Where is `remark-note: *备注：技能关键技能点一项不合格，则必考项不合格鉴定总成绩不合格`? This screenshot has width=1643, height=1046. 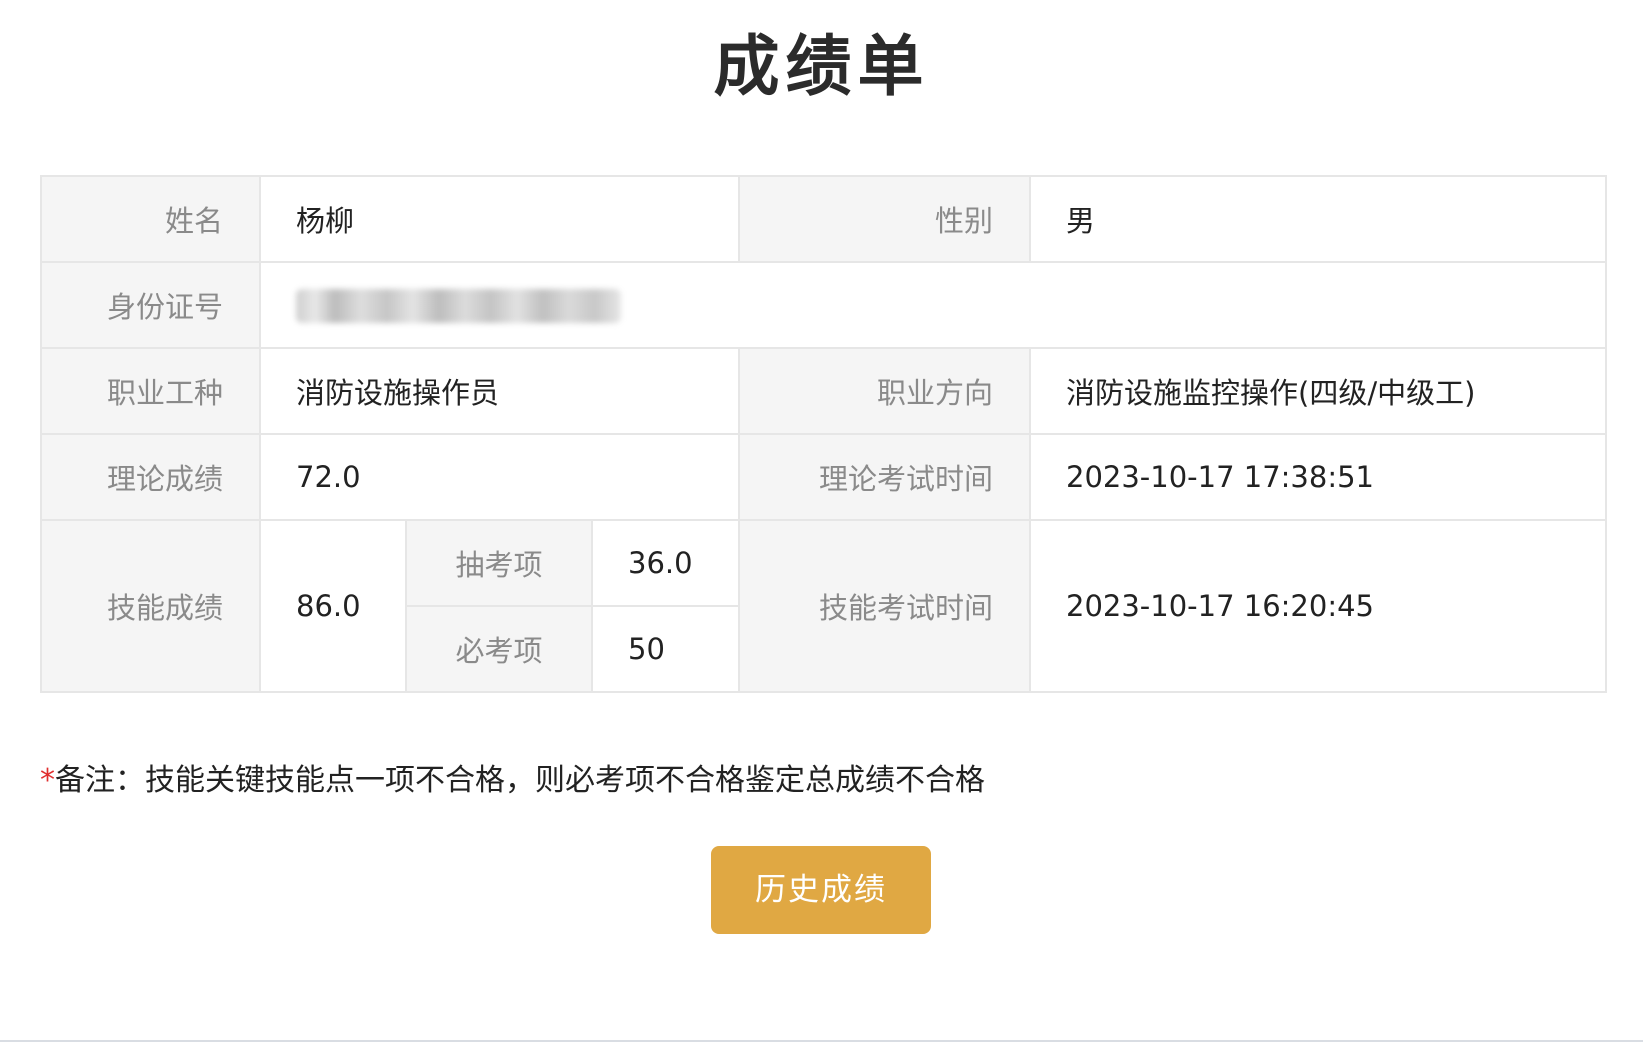 remark-note: *备注：技能关键技能点一项不合格，则必考项不合格鉴定总成绩不合格 is located at coordinates (512, 781).